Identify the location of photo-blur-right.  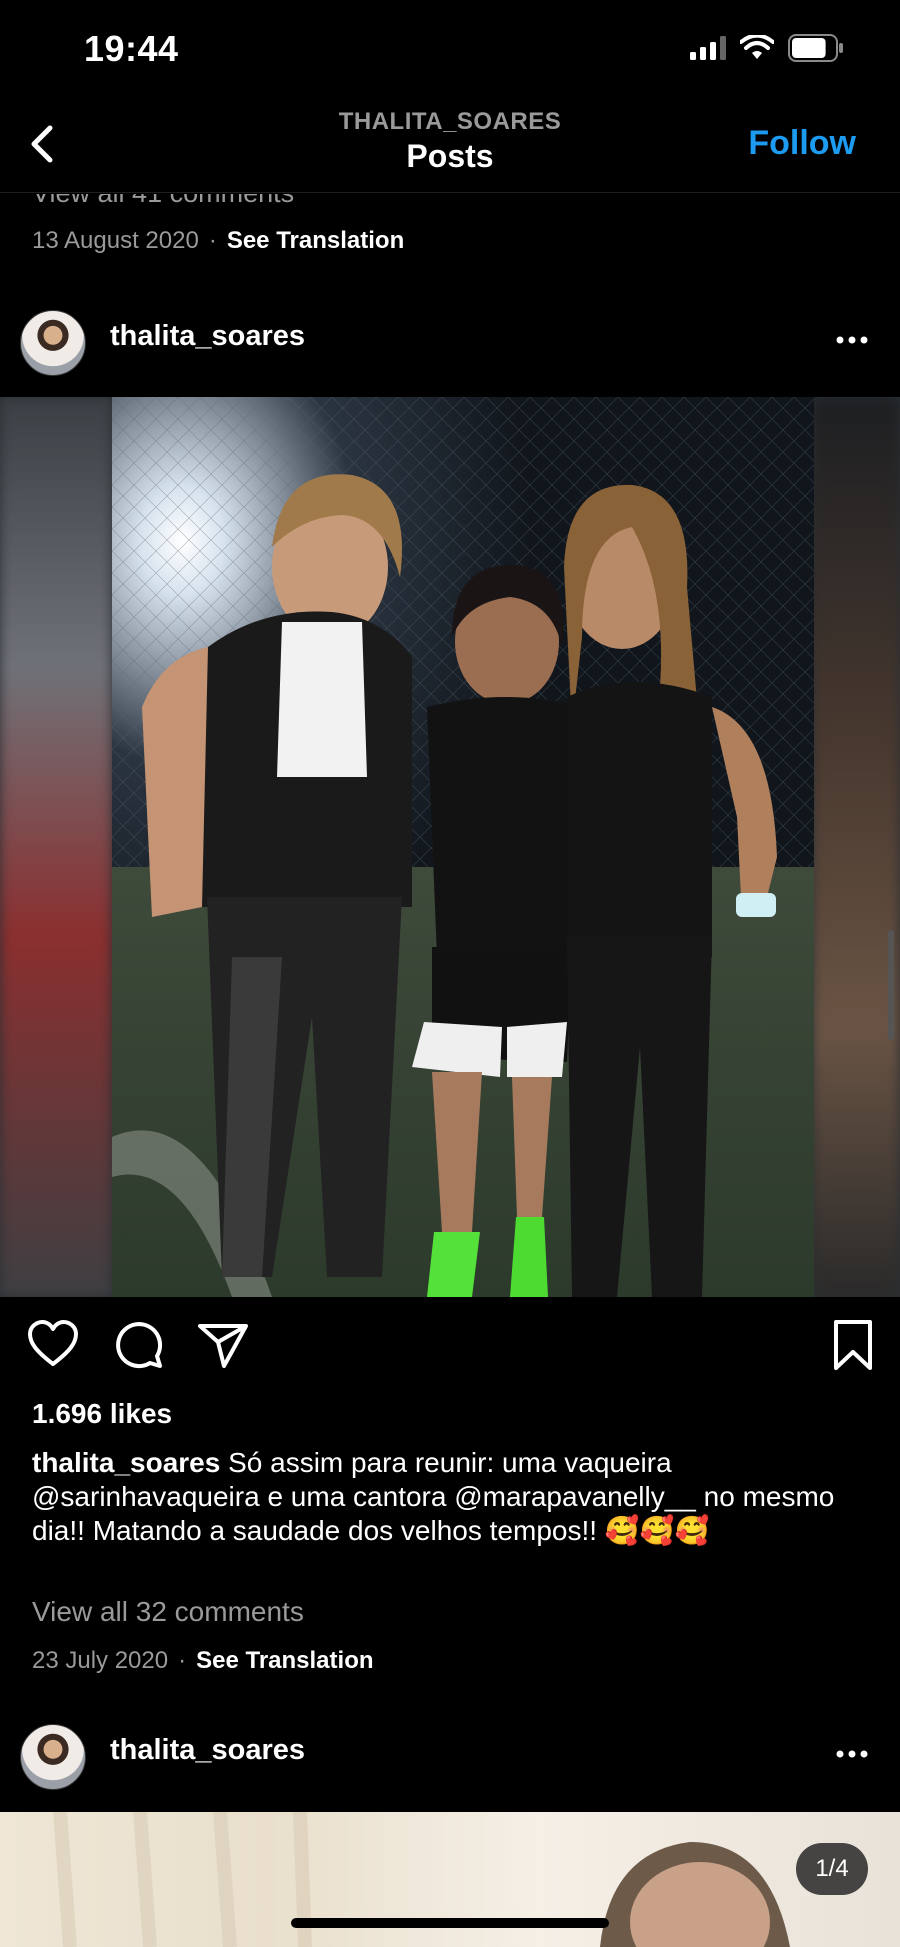
(856, 847).